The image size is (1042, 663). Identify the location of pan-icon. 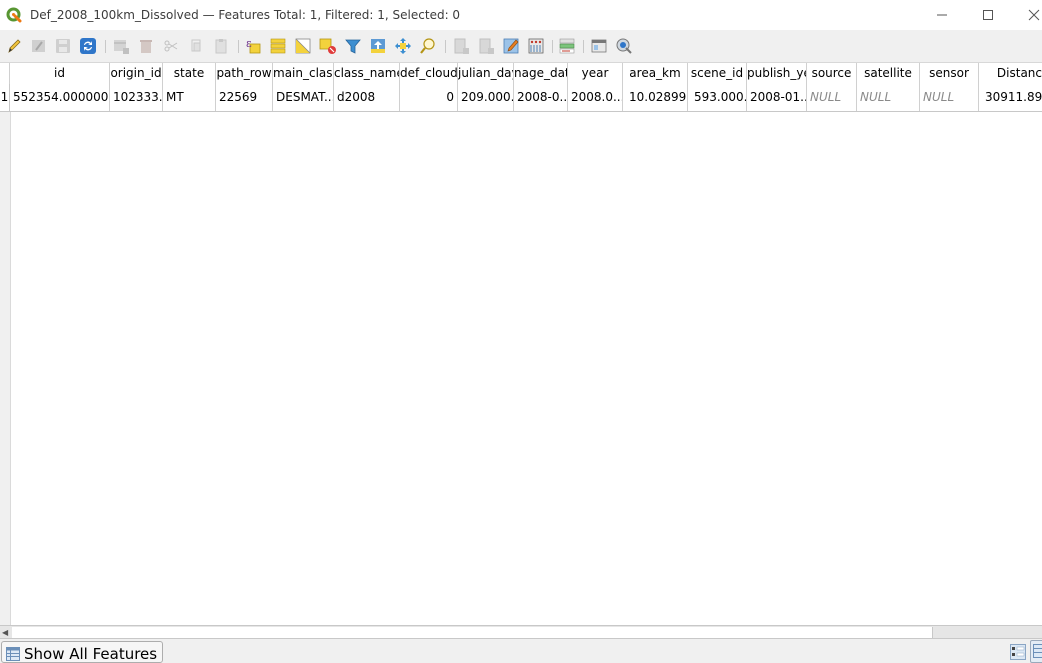
(403, 46).